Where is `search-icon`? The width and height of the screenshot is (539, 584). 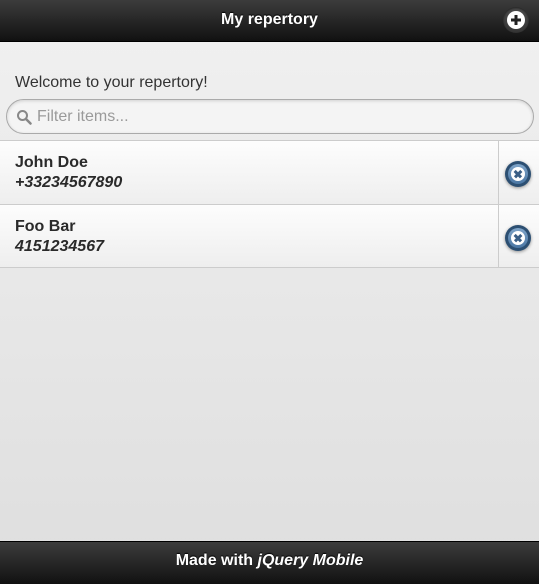
search-icon is located at coordinates (24, 117).